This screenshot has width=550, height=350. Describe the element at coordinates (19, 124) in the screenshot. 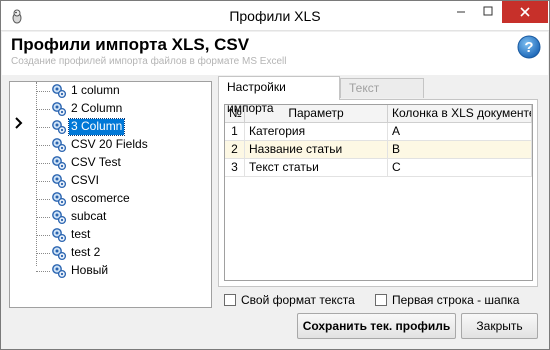

I see `current-row-pointer-icon` at that location.